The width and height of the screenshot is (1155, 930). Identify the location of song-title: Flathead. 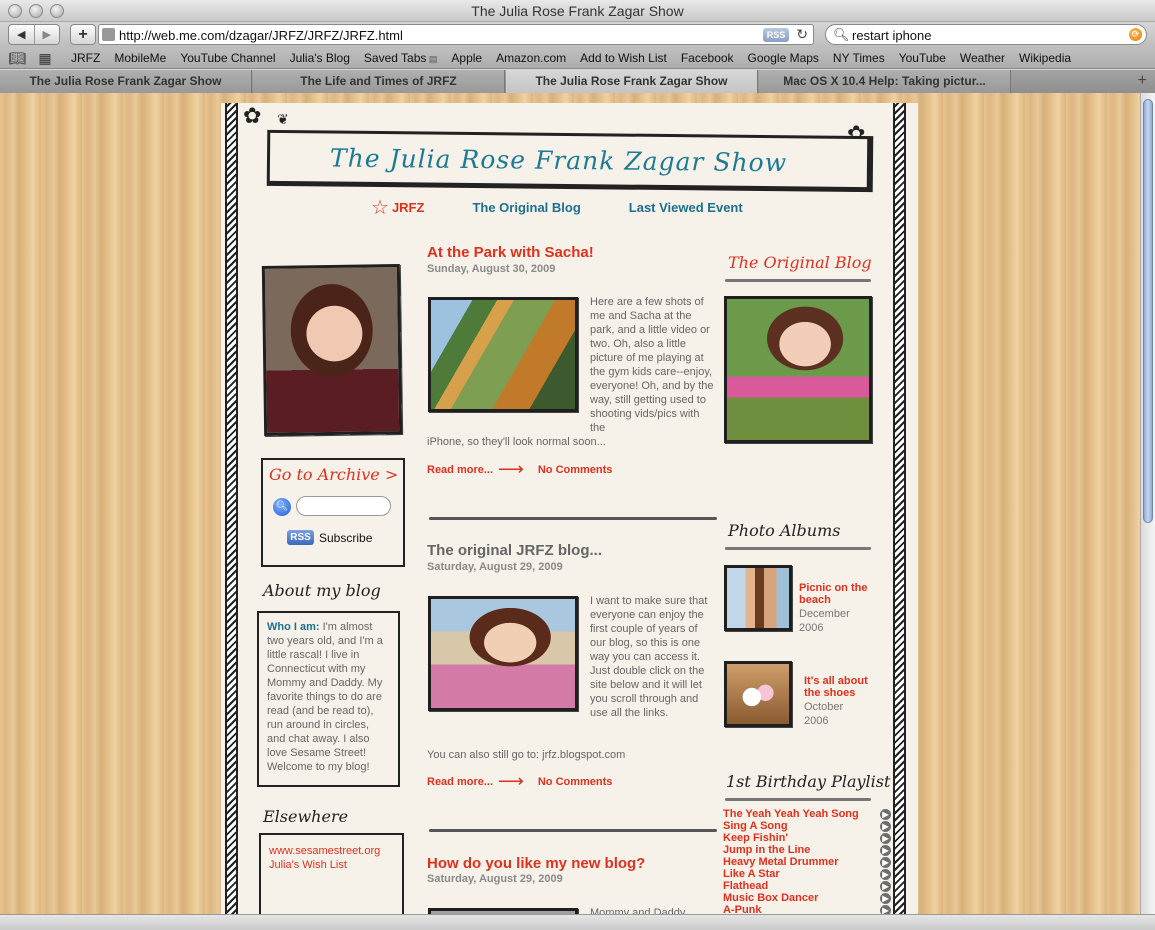
(745, 886).